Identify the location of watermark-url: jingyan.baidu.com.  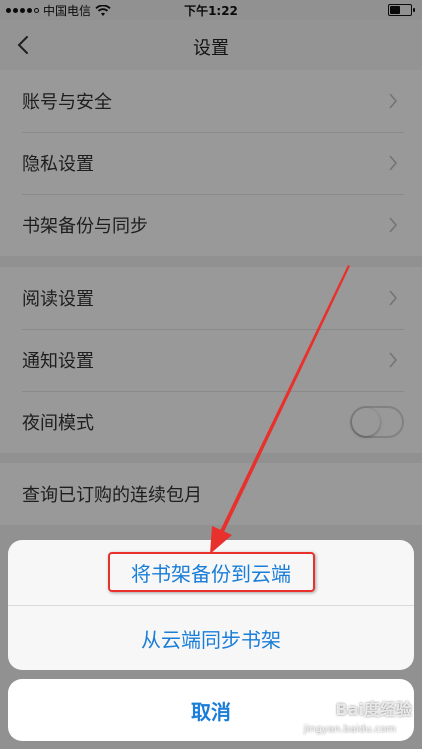
(349, 729).